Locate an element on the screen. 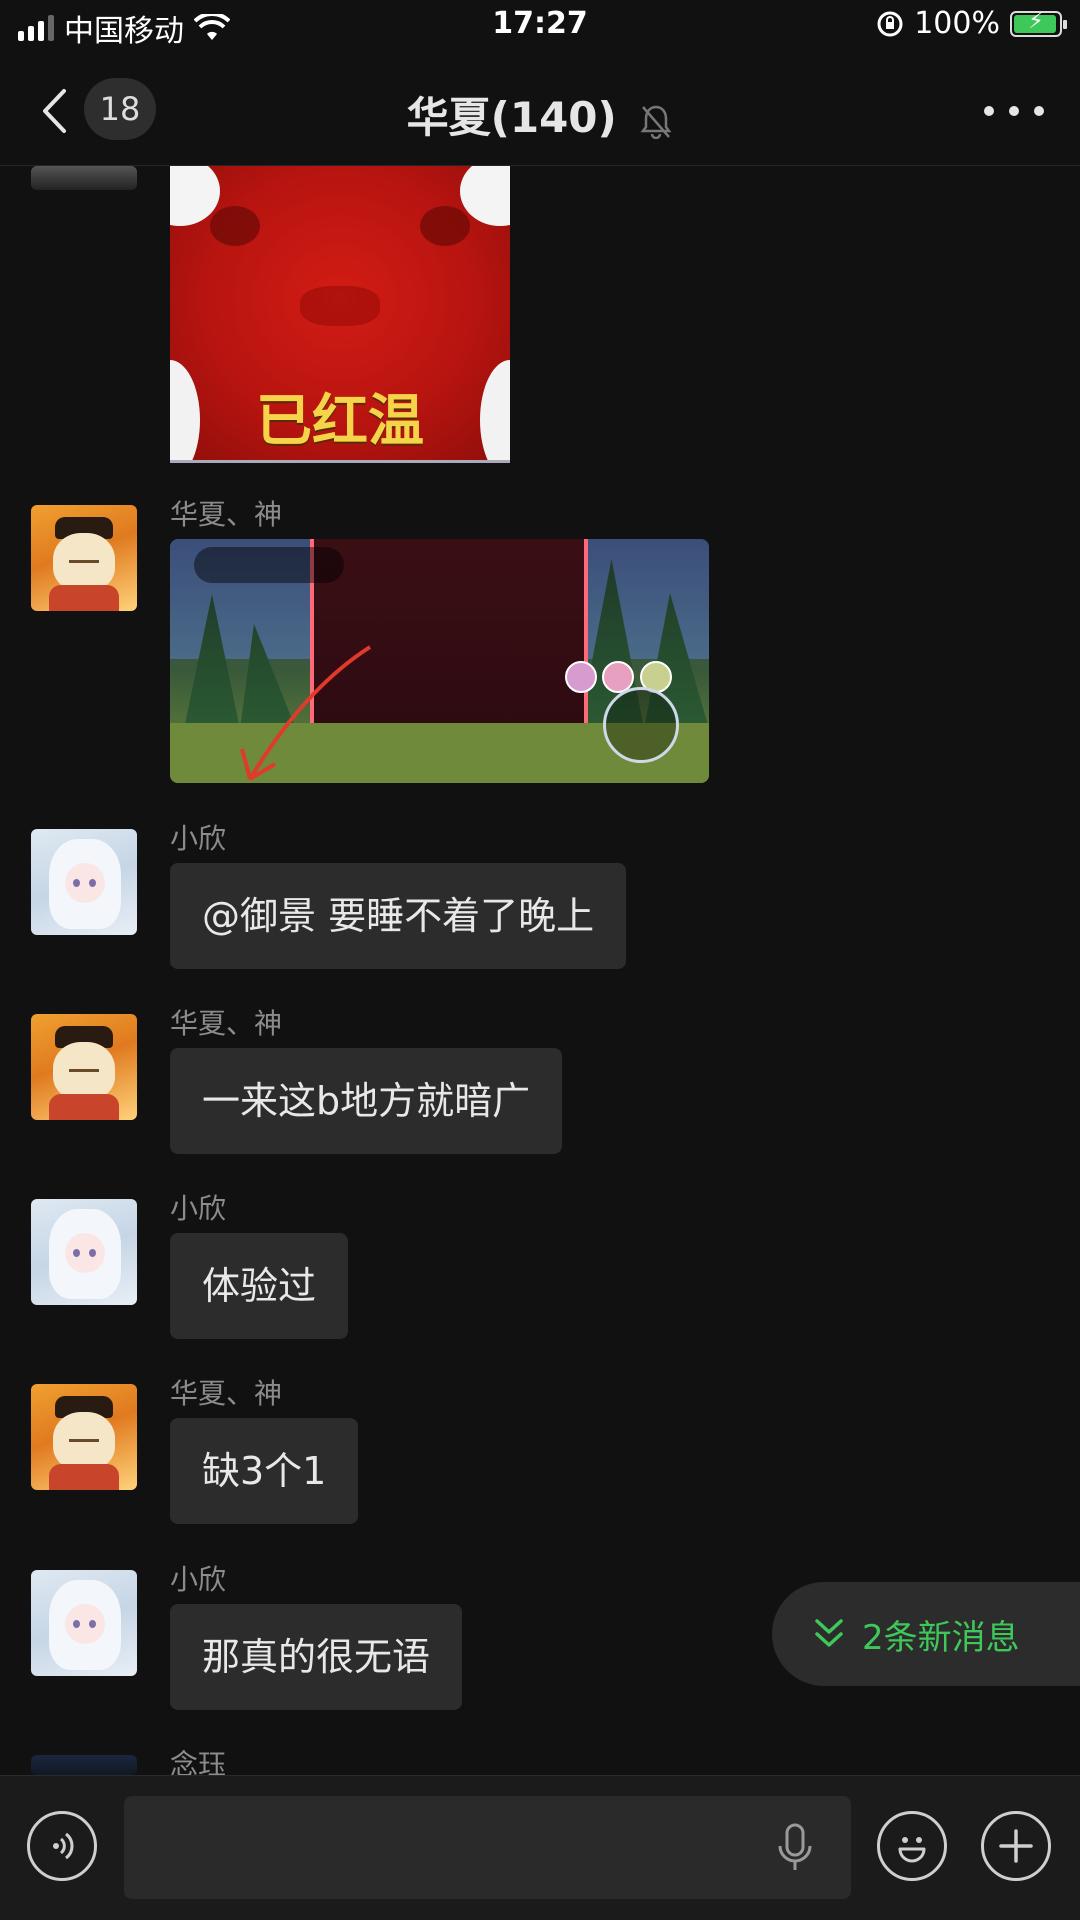 Image resolution: width=1080 pixels, height=1920 pixels. input-bar is located at coordinates (540, 1847).